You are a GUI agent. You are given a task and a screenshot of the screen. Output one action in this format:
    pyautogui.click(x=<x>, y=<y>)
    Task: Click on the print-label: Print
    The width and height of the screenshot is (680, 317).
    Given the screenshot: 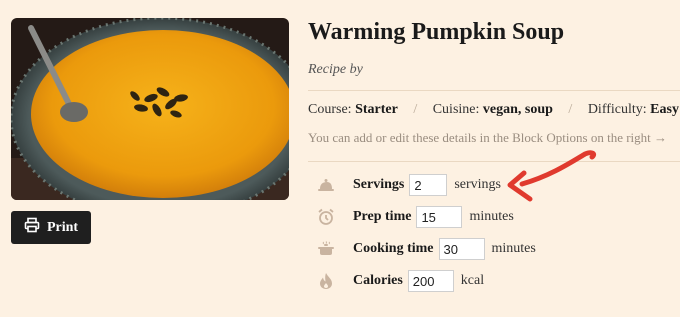 What is the action you would take?
    pyautogui.click(x=62, y=227)
    